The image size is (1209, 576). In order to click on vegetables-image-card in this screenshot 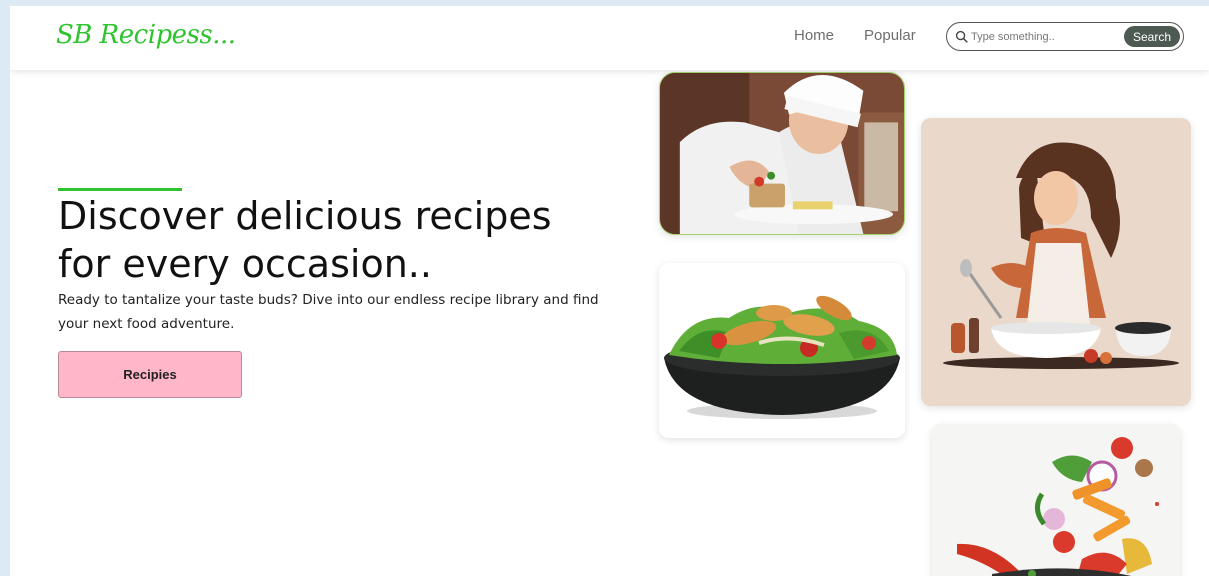, I will do `click(1056, 500)`.